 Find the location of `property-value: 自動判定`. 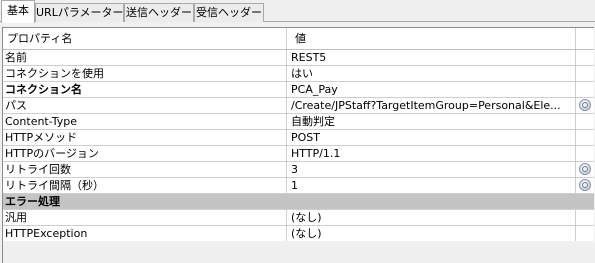

property-value: 自動判定 is located at coordinates (431, 121).